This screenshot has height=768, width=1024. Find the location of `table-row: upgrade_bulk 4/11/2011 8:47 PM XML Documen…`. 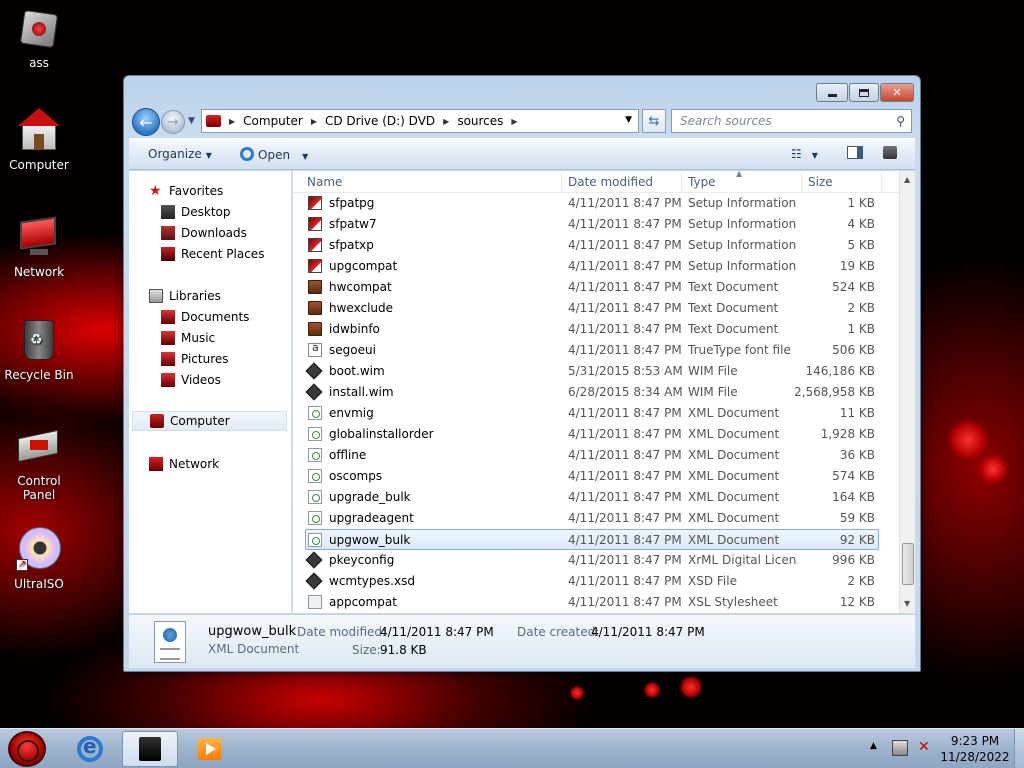

table-row: upgrade_bulk 4/11/2011 8:47 PM XML Documen… is located at coordinates (597, 497).